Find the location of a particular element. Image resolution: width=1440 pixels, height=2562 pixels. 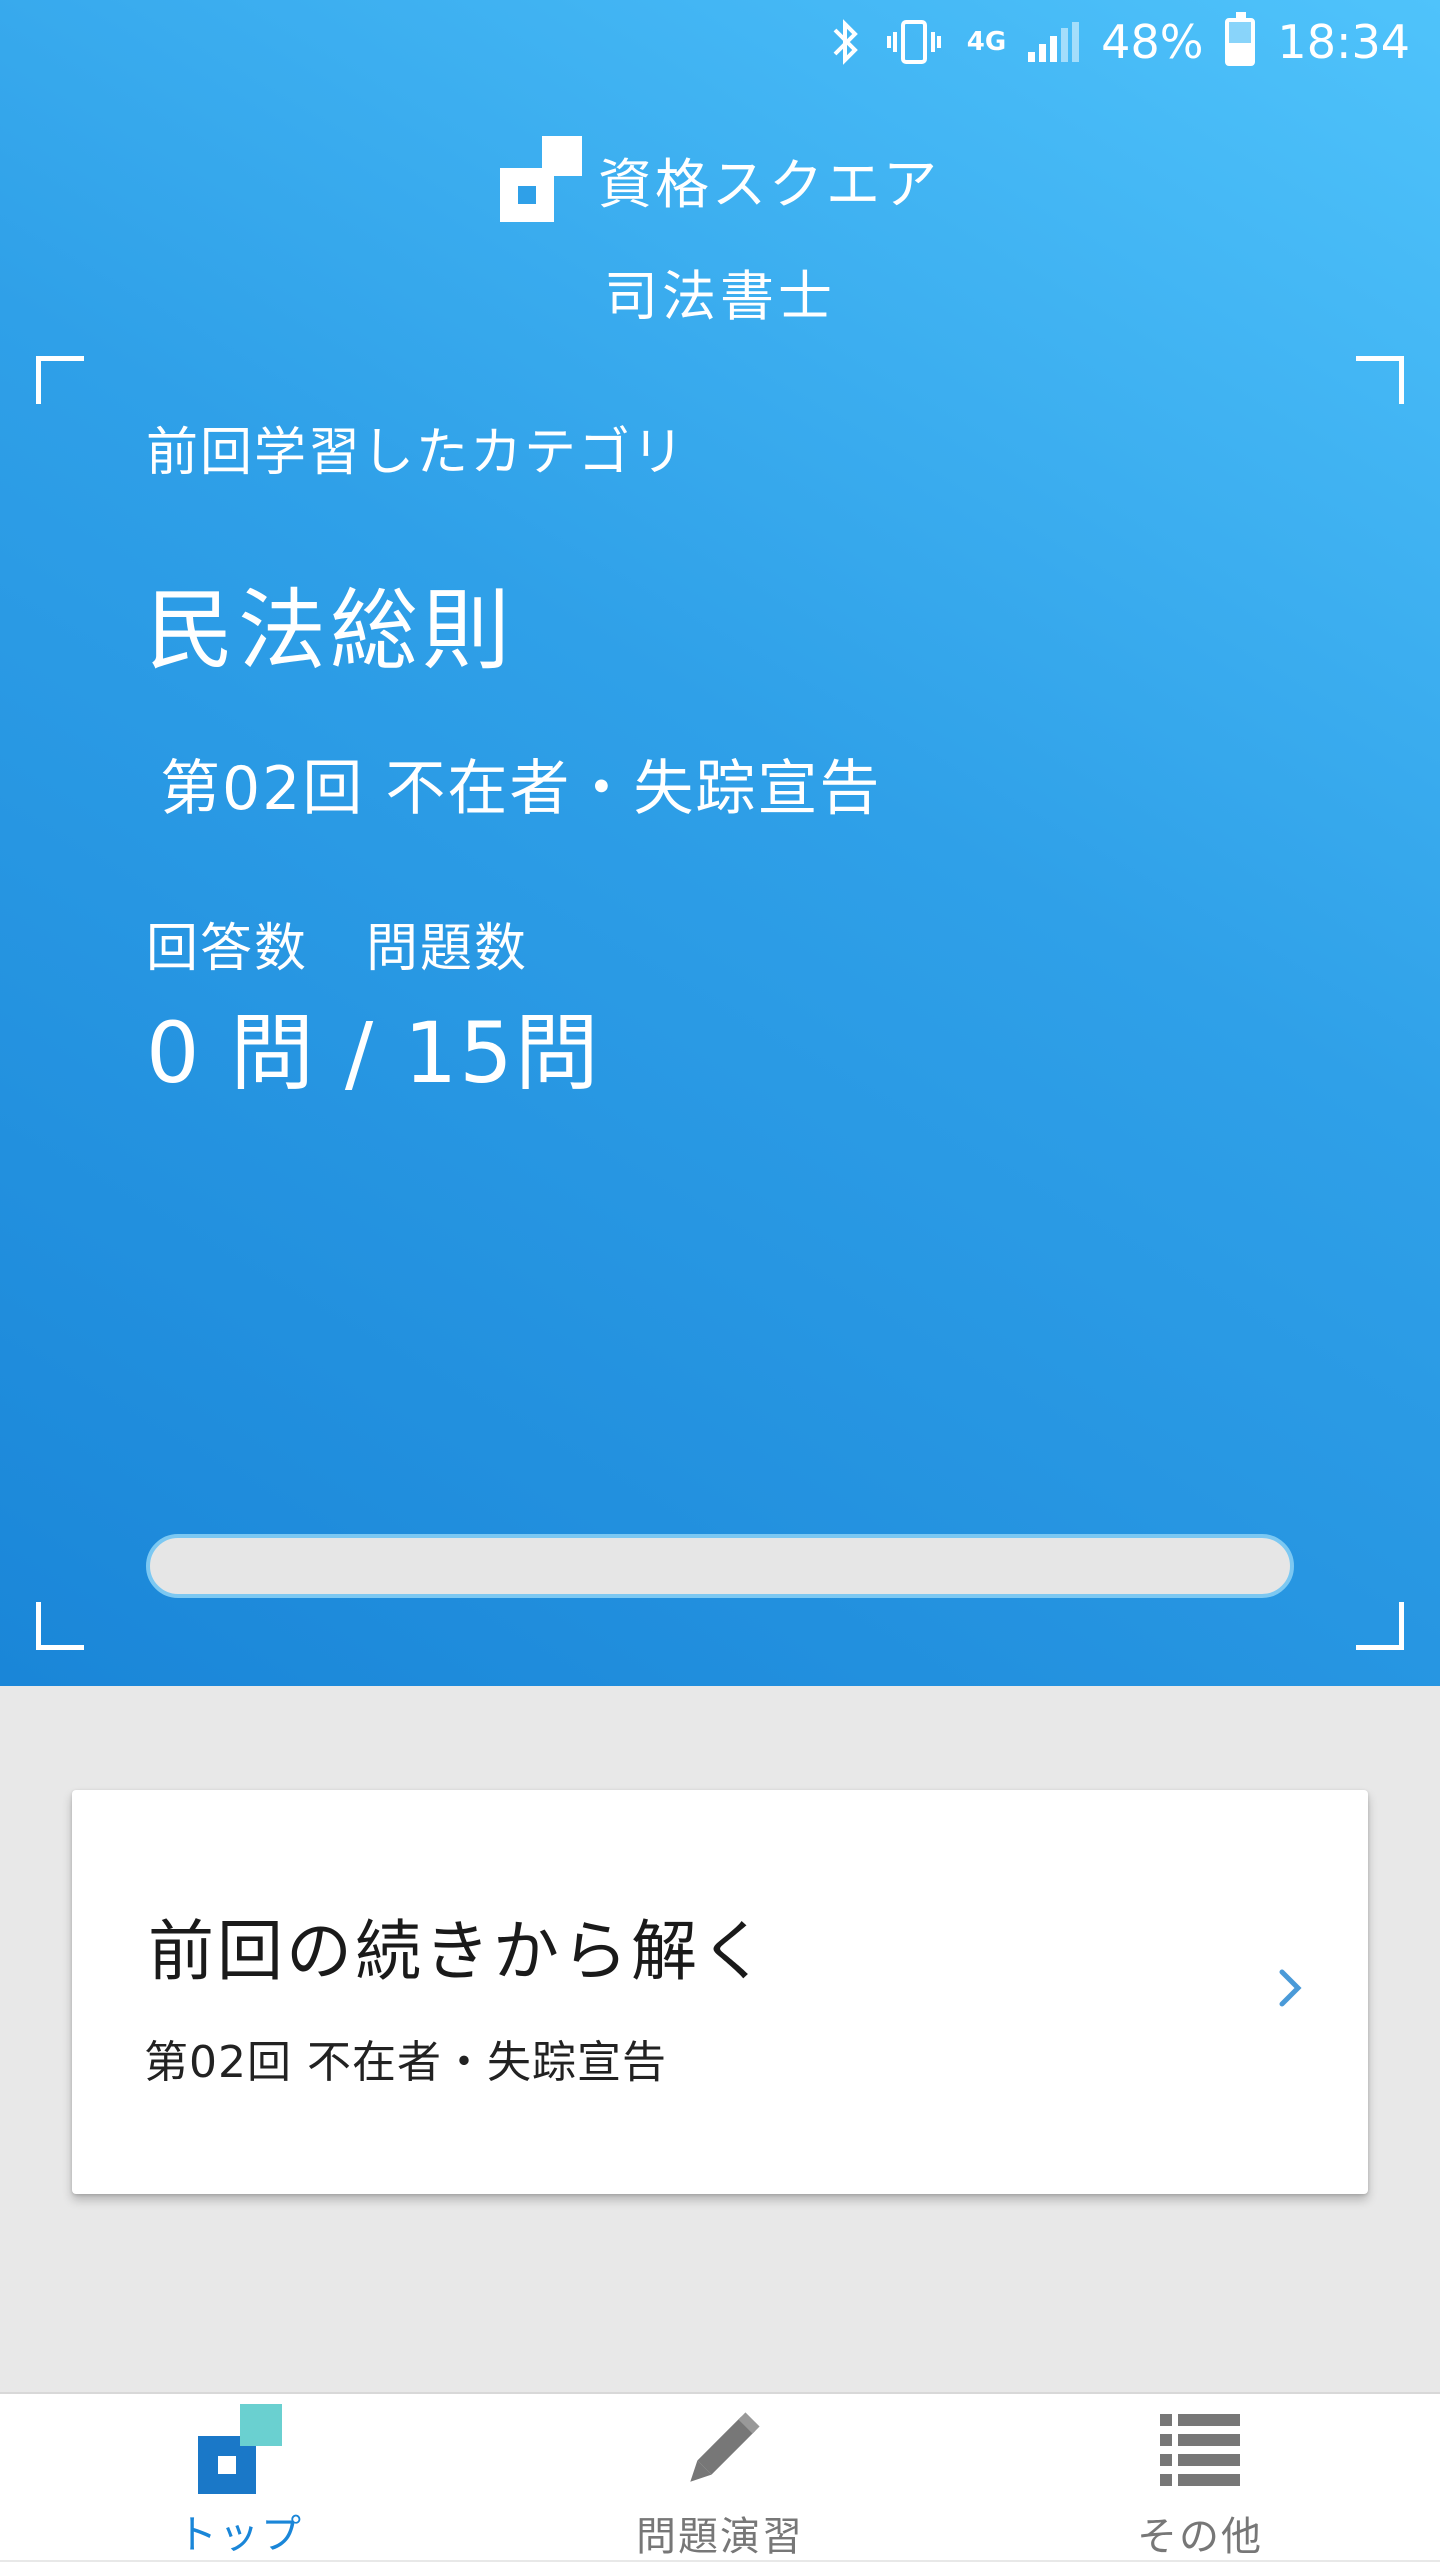

corner-bracket-bottom-right is located at coordinates (1380, 1626).